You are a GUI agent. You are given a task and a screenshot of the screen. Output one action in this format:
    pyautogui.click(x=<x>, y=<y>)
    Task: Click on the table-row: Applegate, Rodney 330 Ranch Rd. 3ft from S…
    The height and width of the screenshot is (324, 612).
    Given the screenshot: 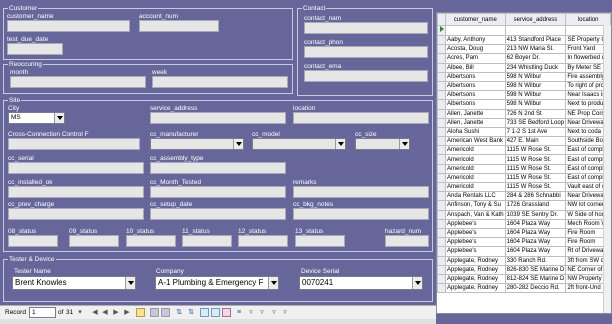 What is the action you would take?
    pyautogui.click(x=524, y=260)
    